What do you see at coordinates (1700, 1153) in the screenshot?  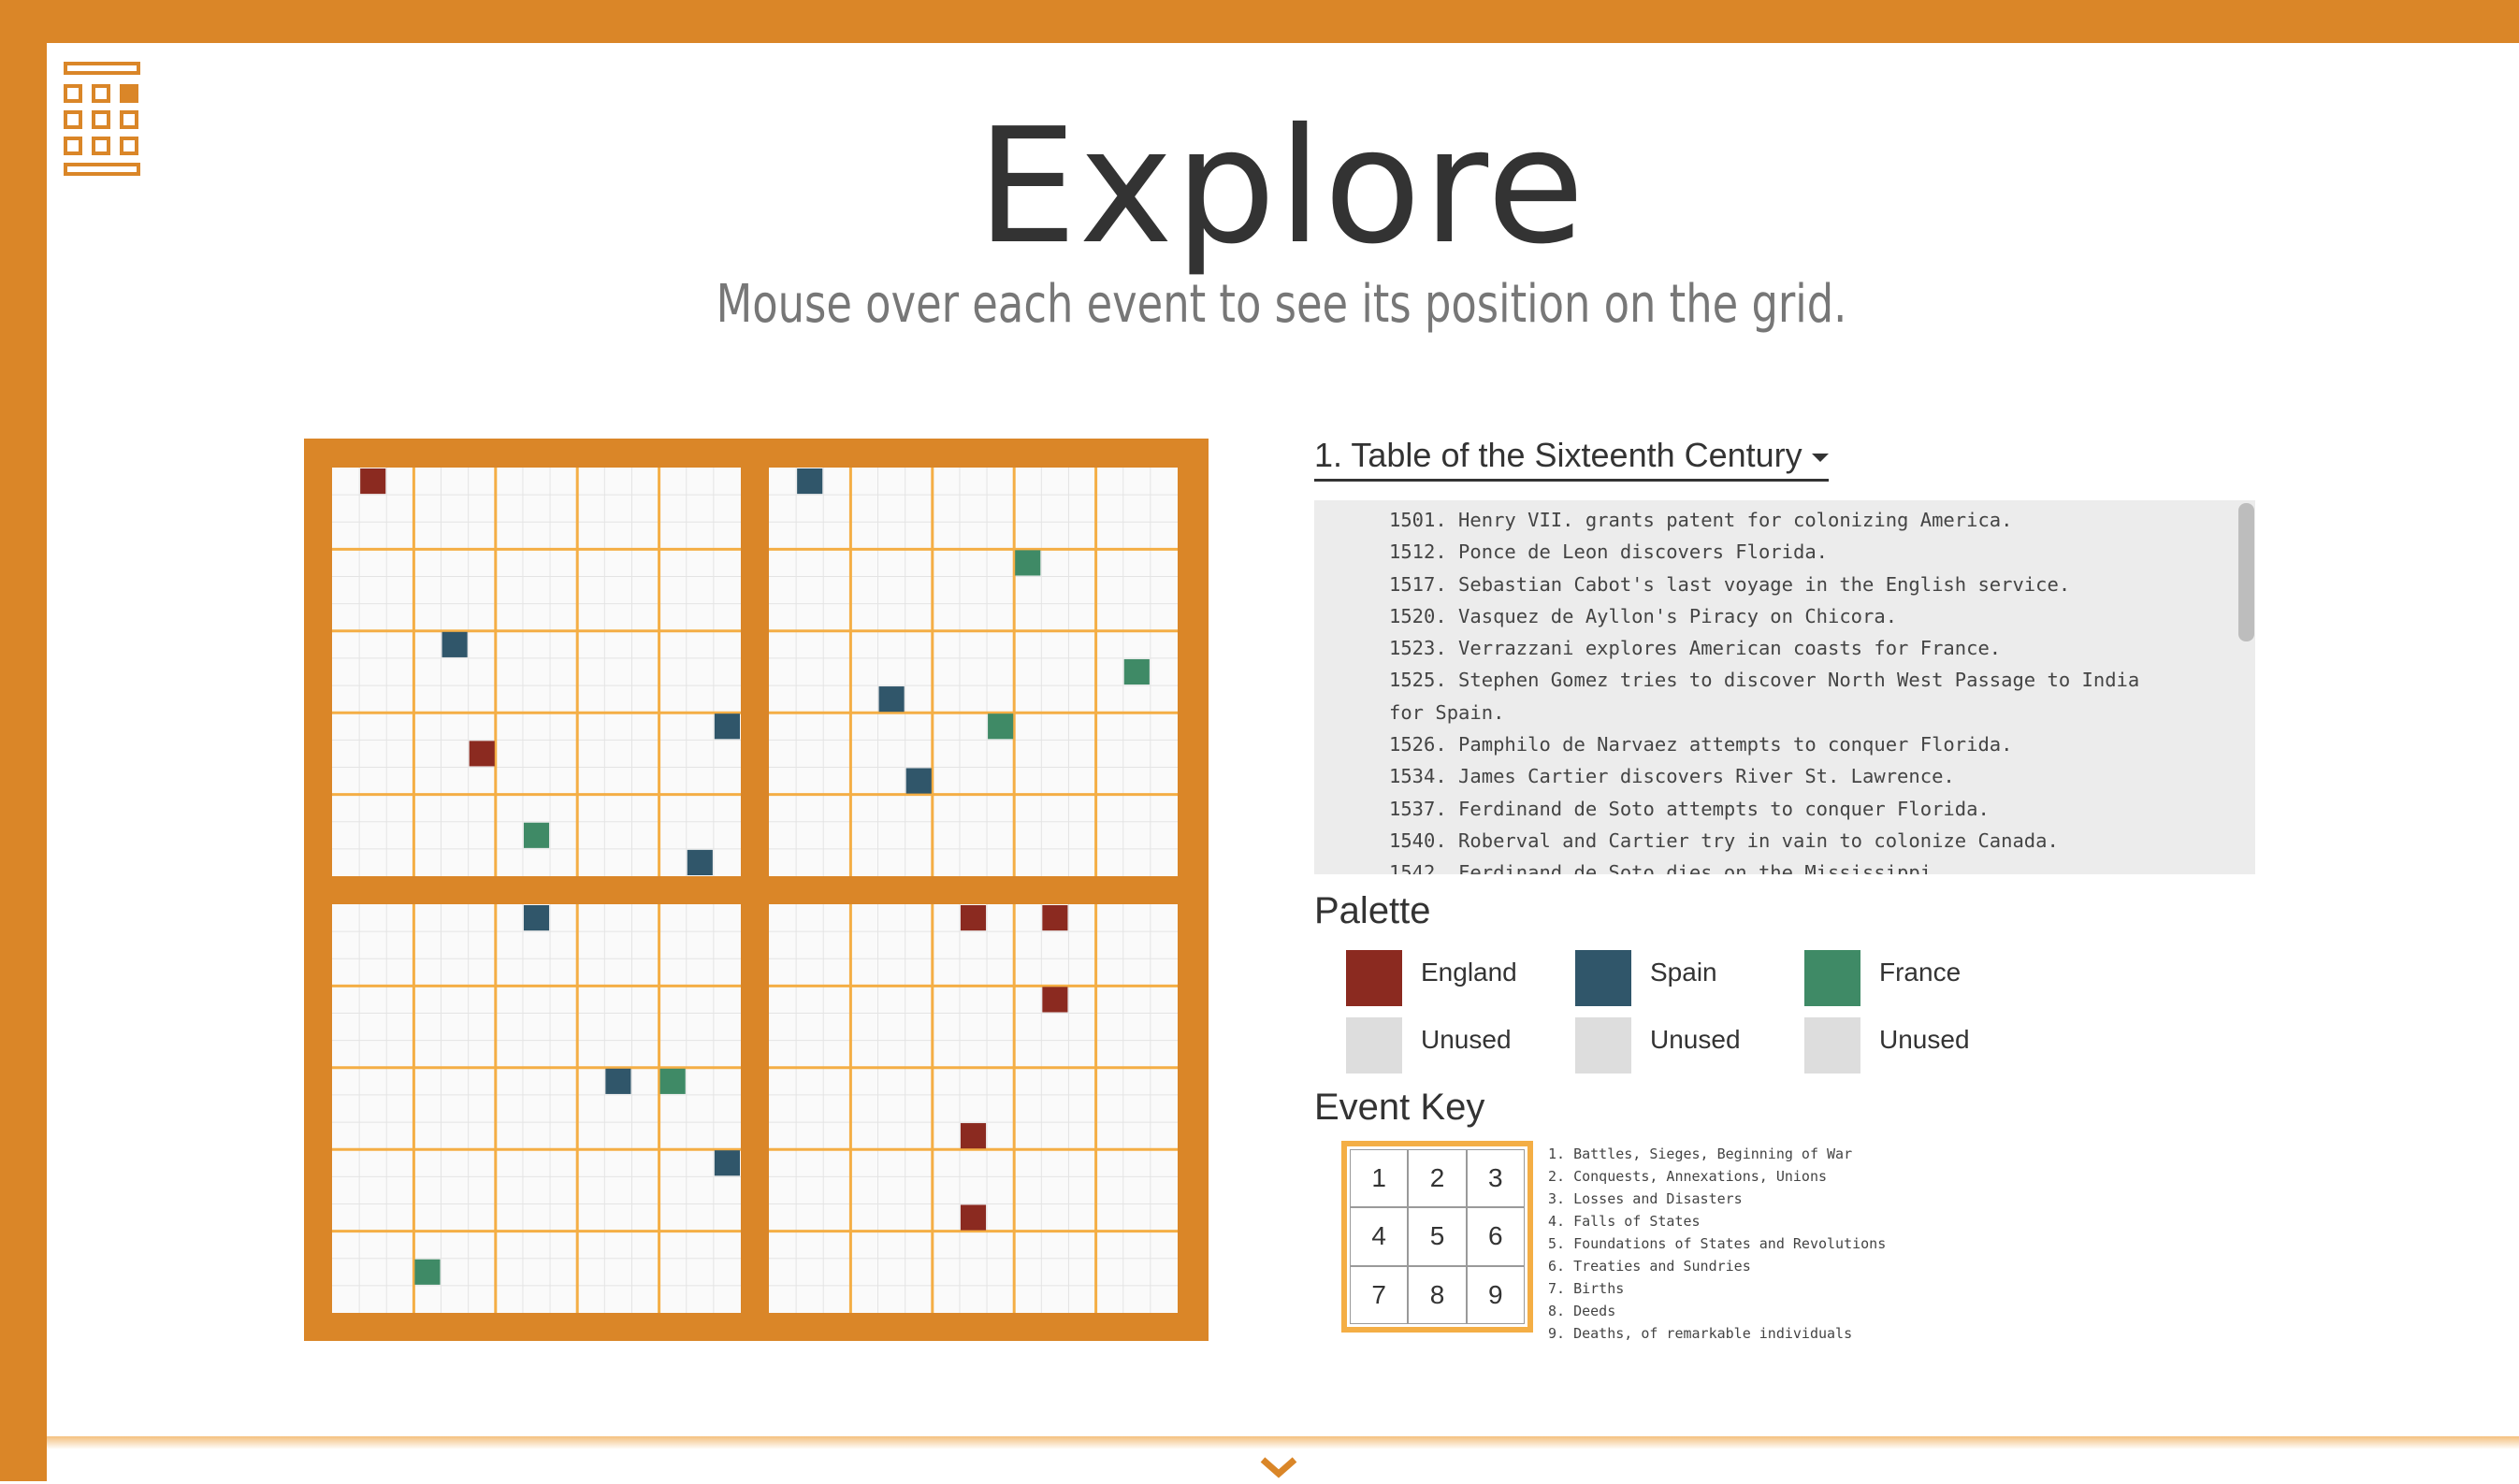 I see `event-key-legend-item: 1. Battles, Sieges, Beginning of War` at bounding box center [1700, 1153].